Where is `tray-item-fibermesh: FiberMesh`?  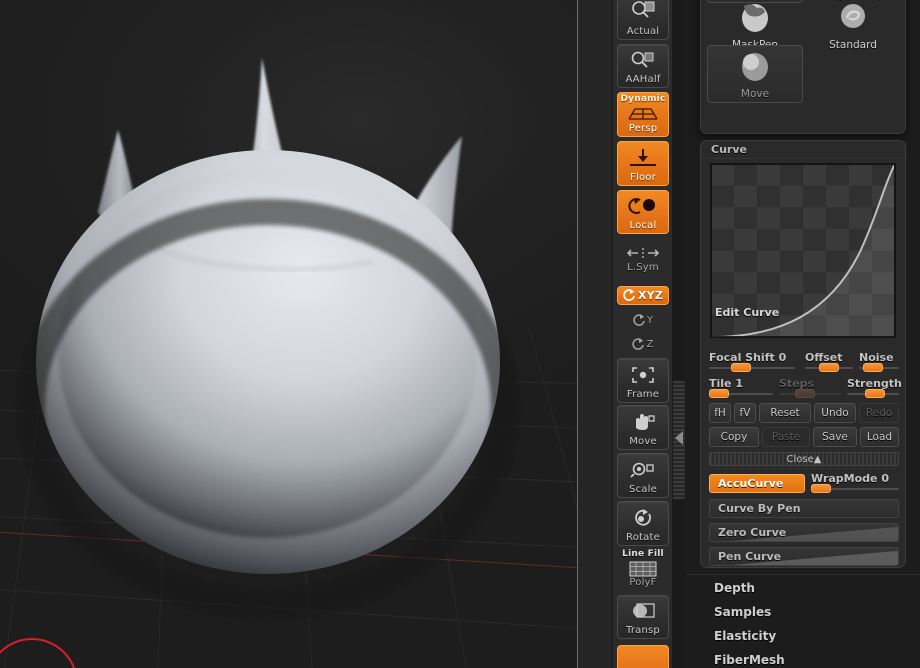 tray-item-fibermesh: FiberMesh is located at coordinates (803, 658).